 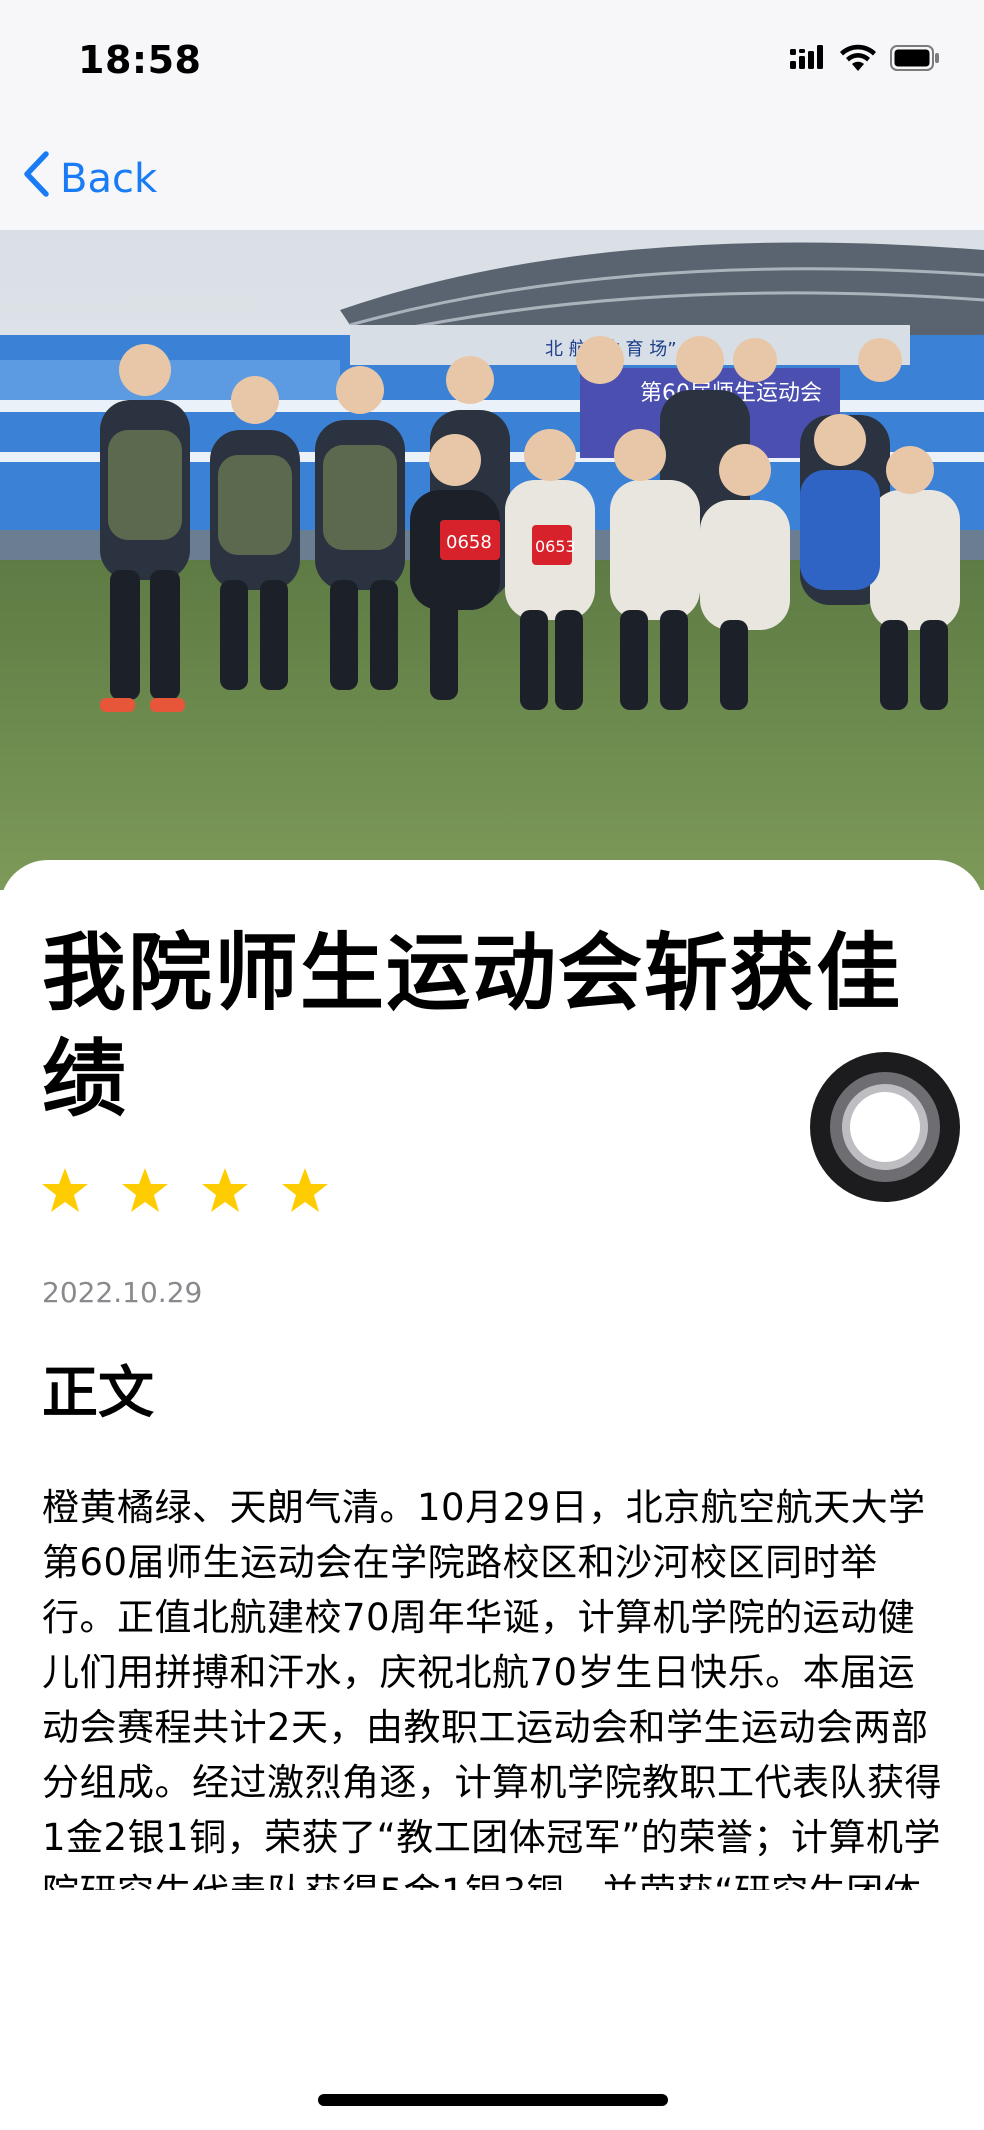 What do you see at coordinates (122, 1292) in the screenshot?
I see `article-date: 2022.10.29` at bounding box center [122, 1292].